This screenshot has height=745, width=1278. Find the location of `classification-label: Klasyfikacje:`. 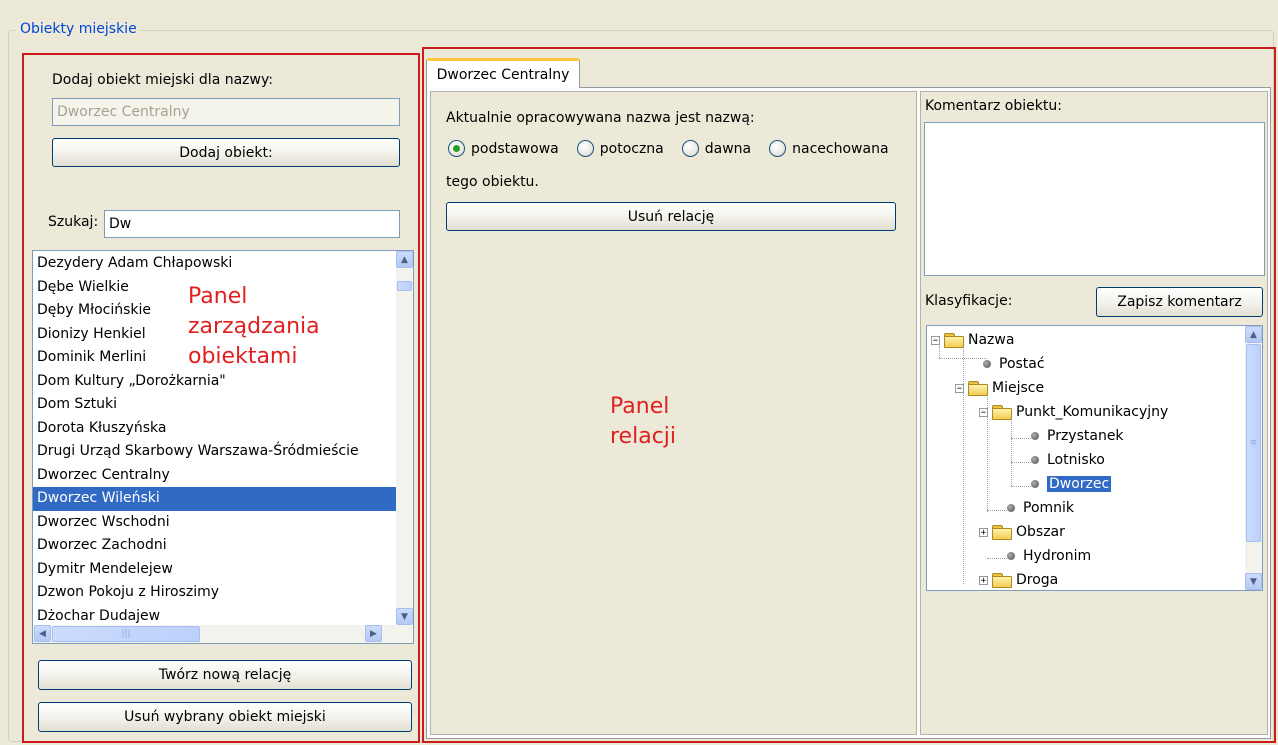

classification-label: Klasyfikacje: is located at coordinates (969, 301).